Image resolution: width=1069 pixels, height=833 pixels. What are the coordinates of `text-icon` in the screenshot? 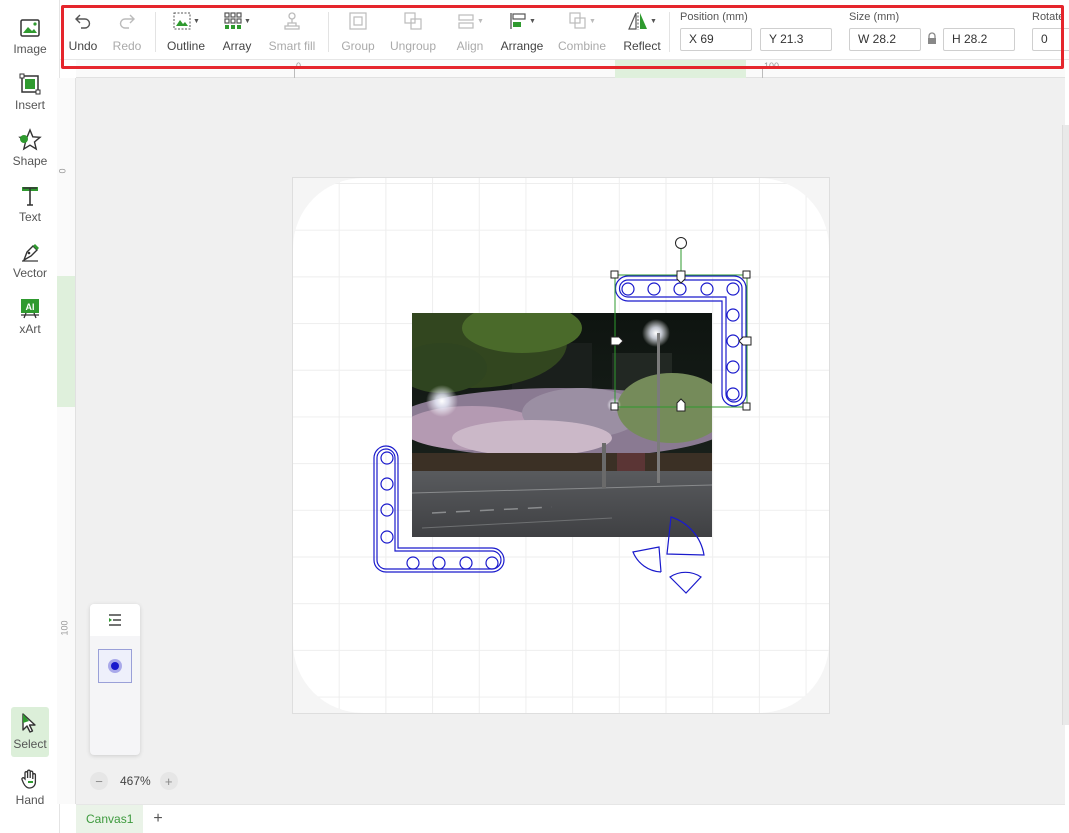 It's located at (30, 196).